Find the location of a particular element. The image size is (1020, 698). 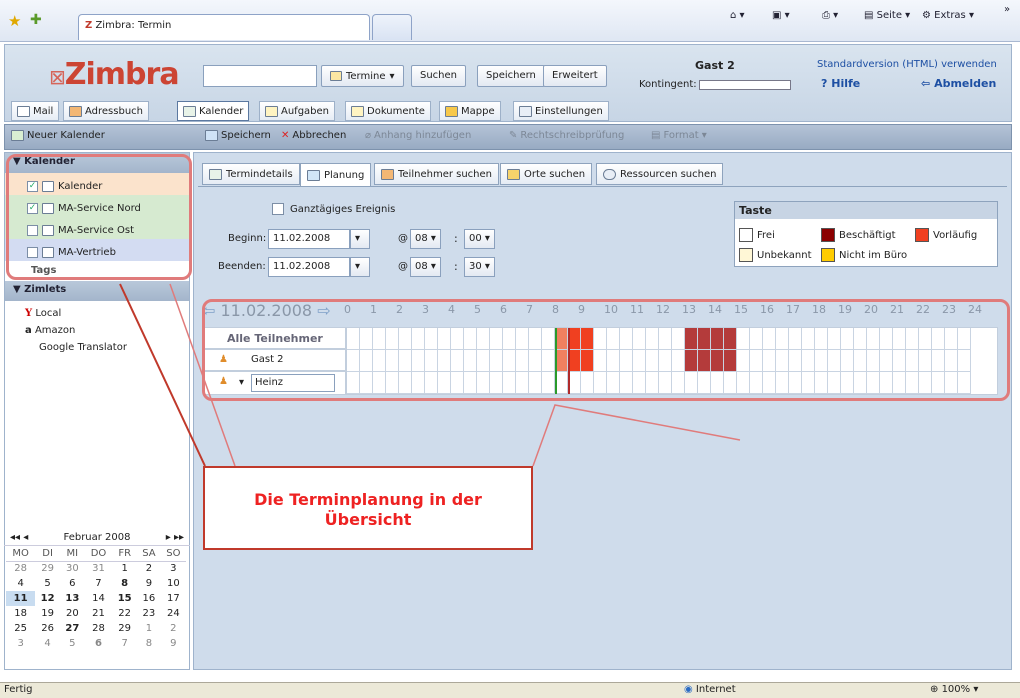

callout-text: Die Terminplanung in der Übersicht is located at coordinates (368, 509).